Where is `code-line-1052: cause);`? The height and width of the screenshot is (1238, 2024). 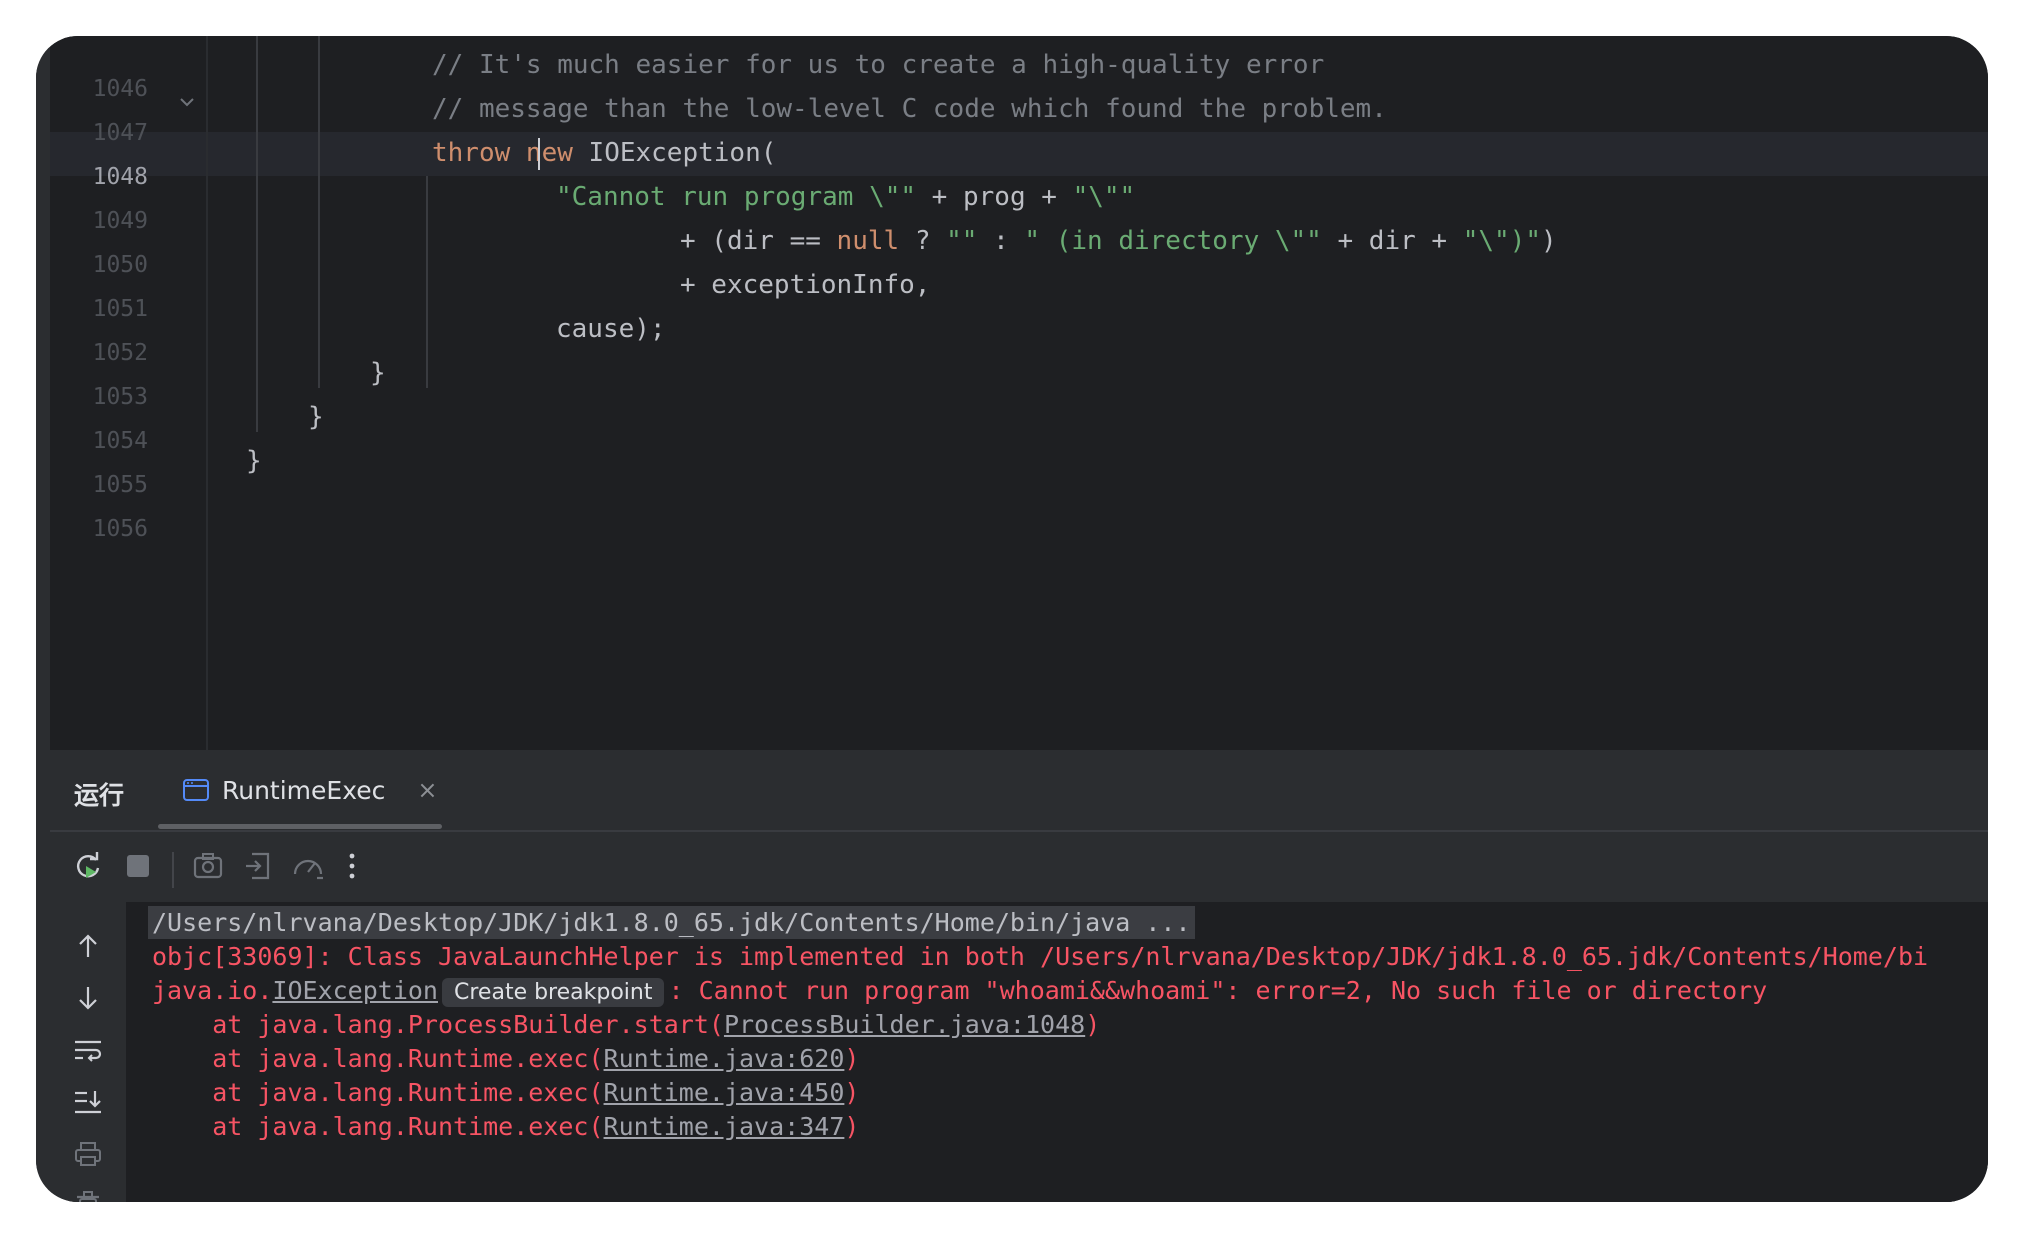 code-line-1052: cause); is located at coordinates (611, 329).